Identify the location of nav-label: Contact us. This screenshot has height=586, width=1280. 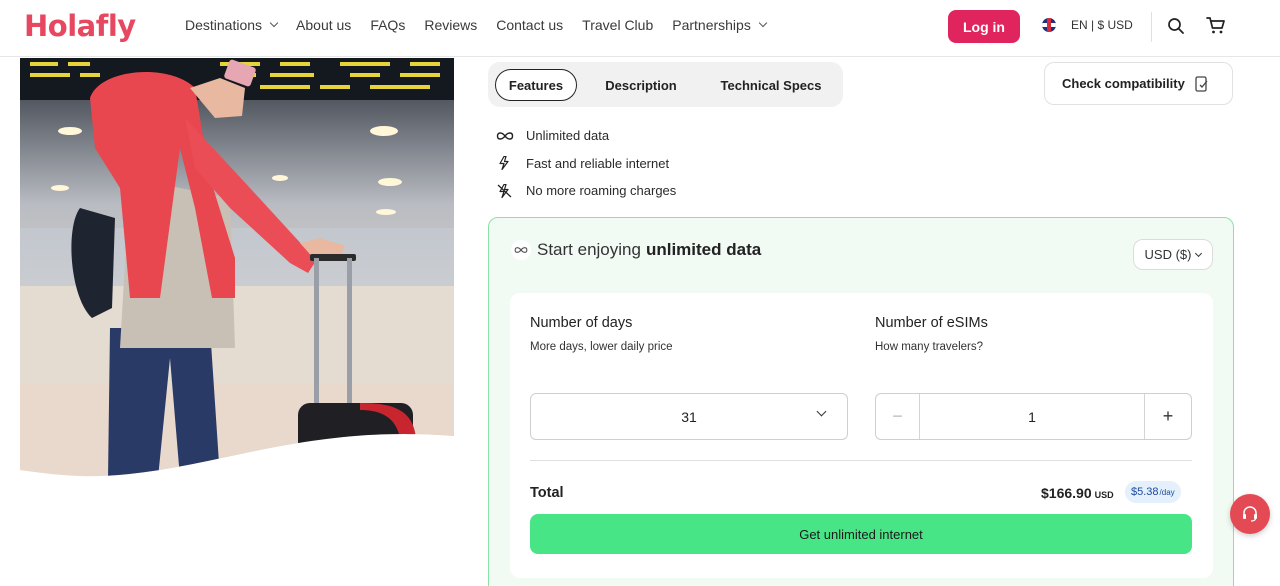
(530, 25).